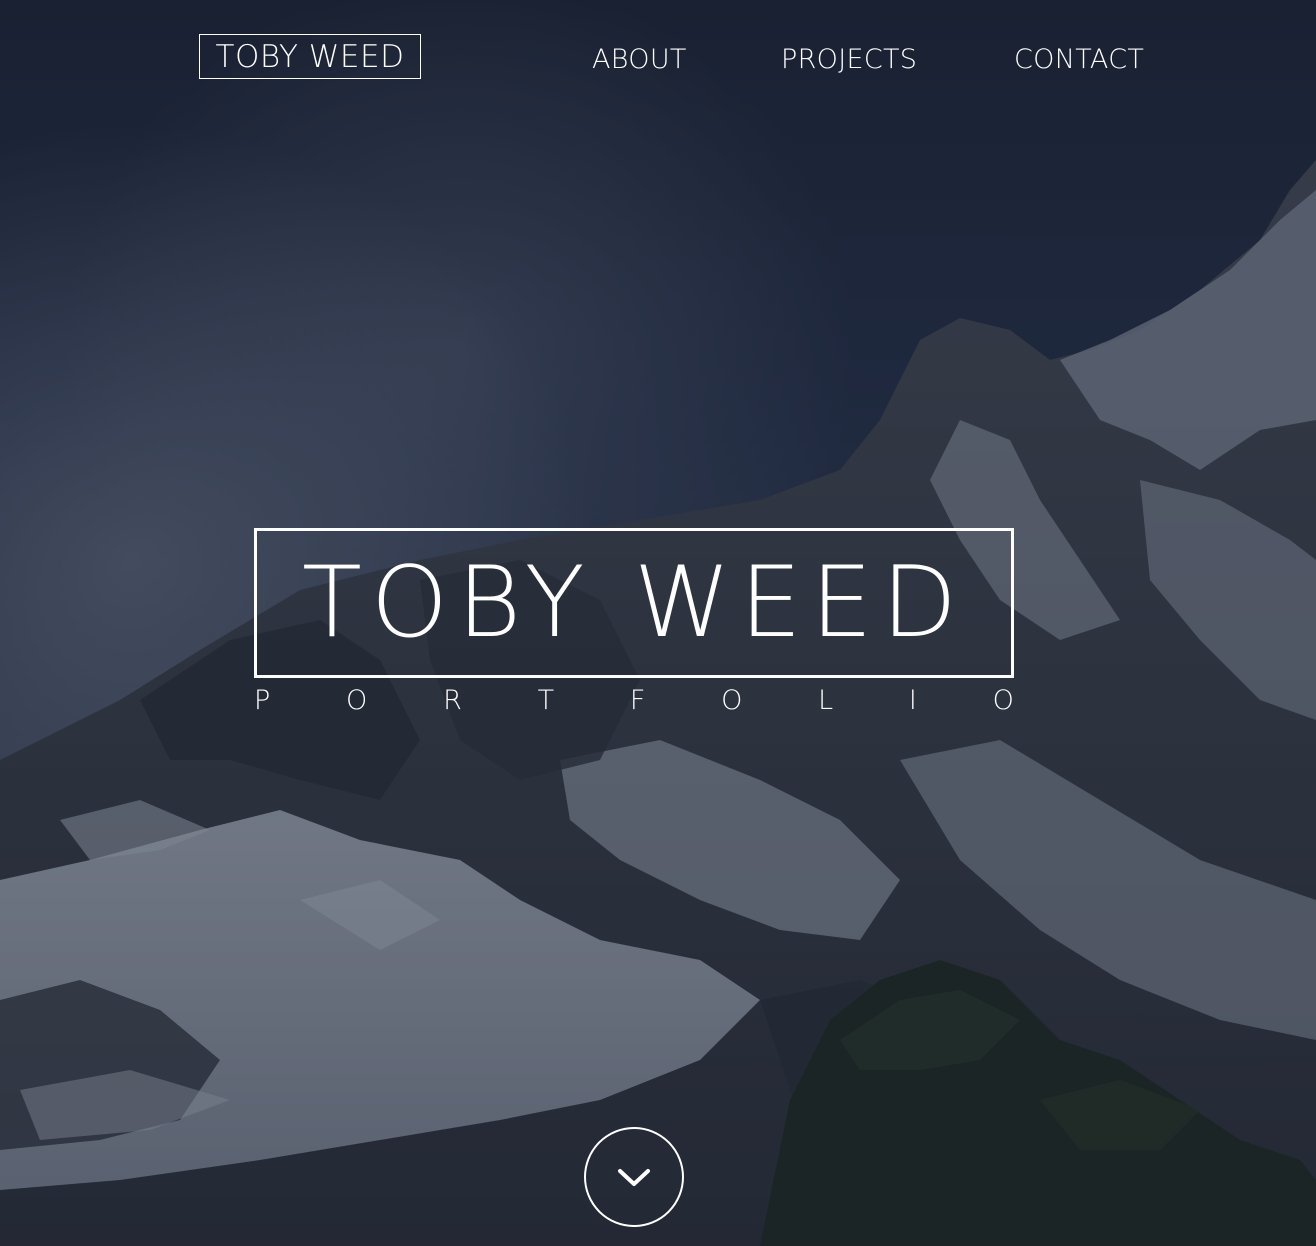  I want to click on subtitle-letter: F, so click(637, 700).